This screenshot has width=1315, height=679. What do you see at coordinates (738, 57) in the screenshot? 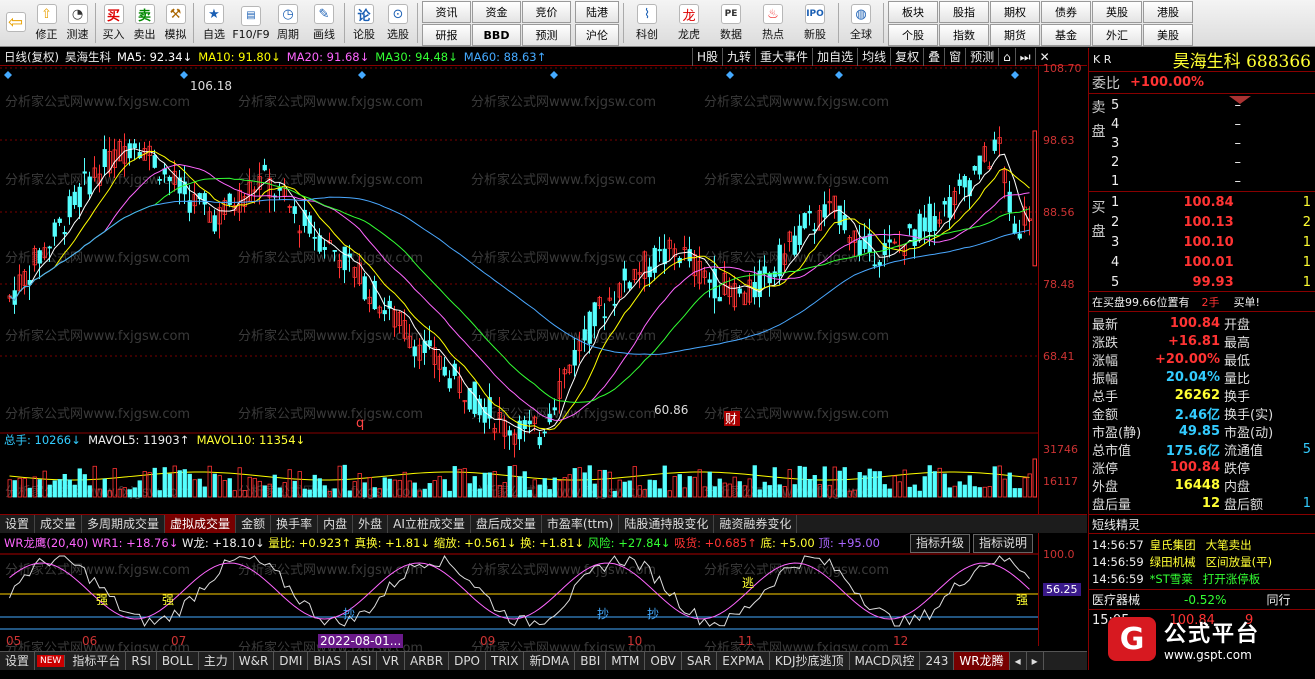
I see `tool-nine-turn: 九转` at bounding box center [738, 57].